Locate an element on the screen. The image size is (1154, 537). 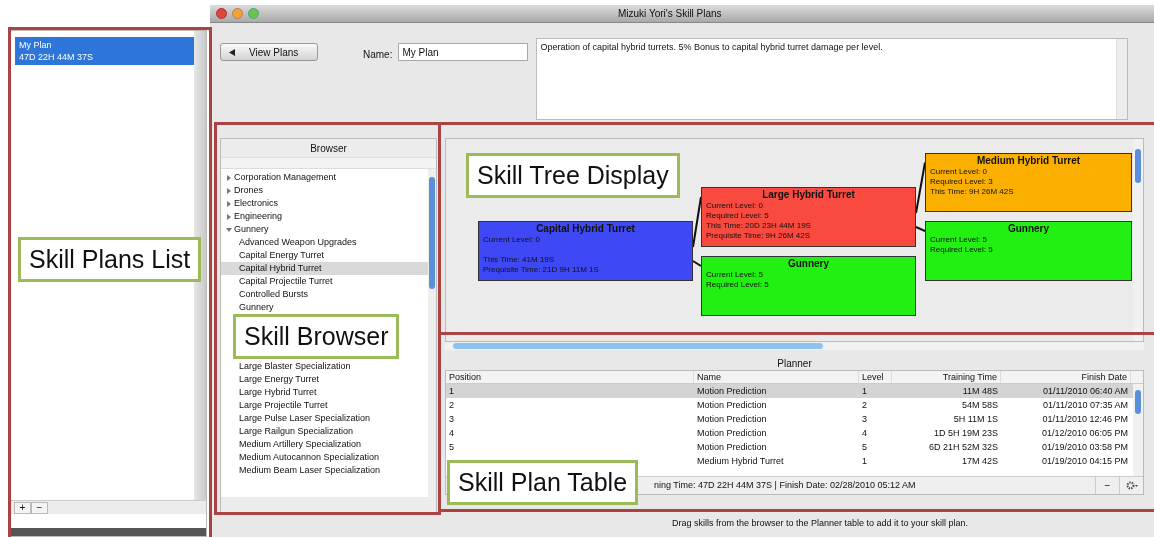
table-cell: 2 is located at coordinates (864, 405).